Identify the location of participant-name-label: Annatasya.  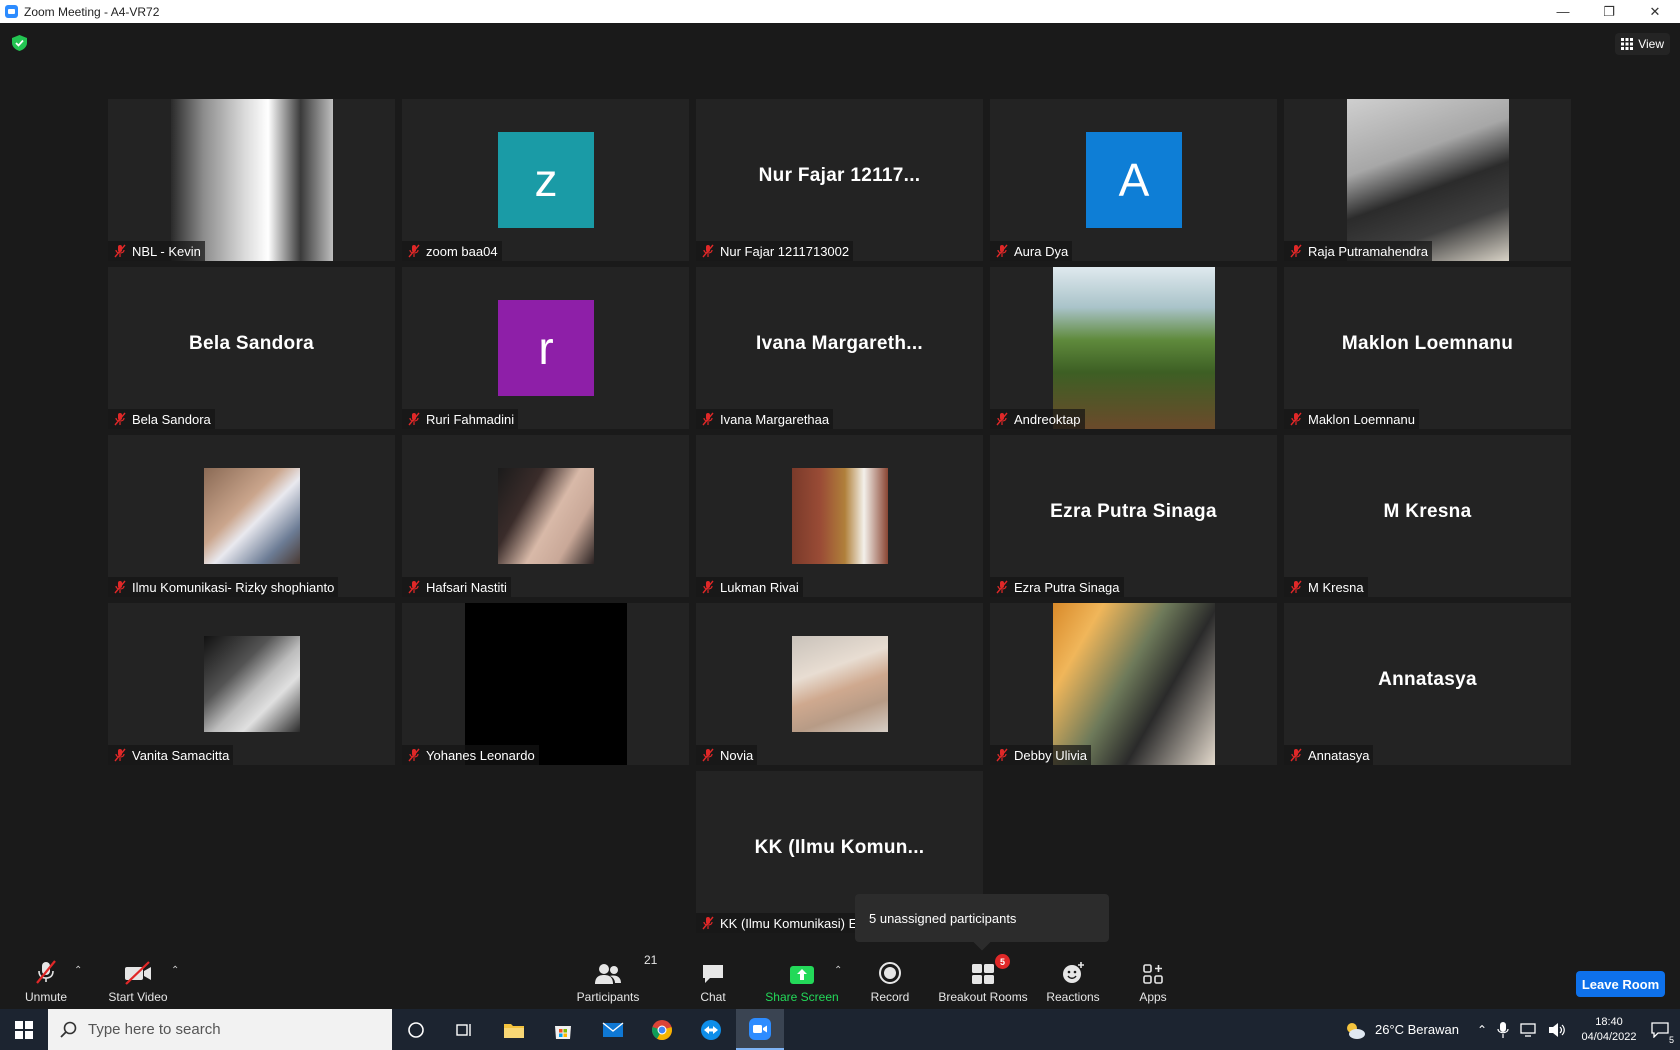
(1329, 755).